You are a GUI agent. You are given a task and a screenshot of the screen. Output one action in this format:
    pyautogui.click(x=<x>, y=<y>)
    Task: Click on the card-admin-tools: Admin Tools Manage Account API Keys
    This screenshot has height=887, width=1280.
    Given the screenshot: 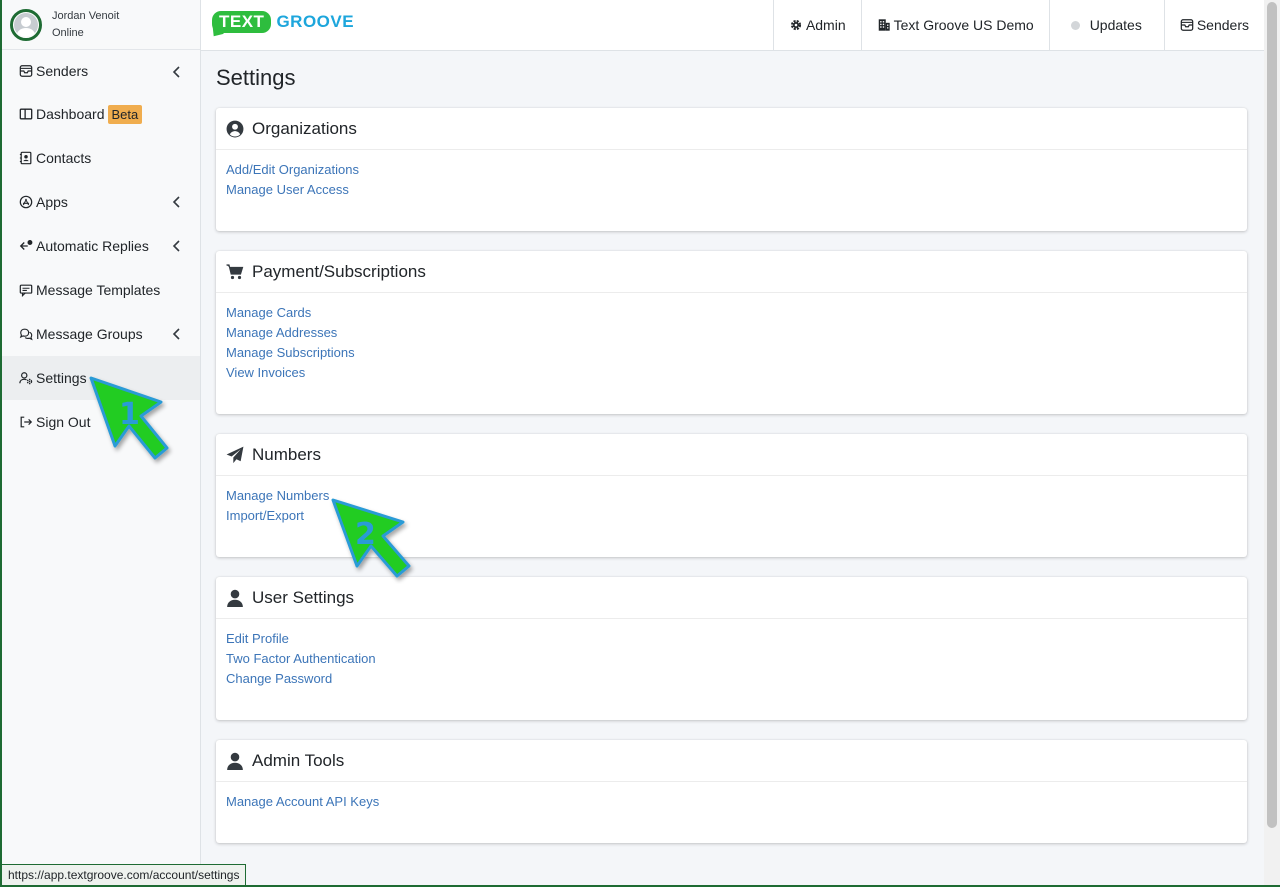 What is the action you would take?
    pyautogui.click(x=731, y=791)
    